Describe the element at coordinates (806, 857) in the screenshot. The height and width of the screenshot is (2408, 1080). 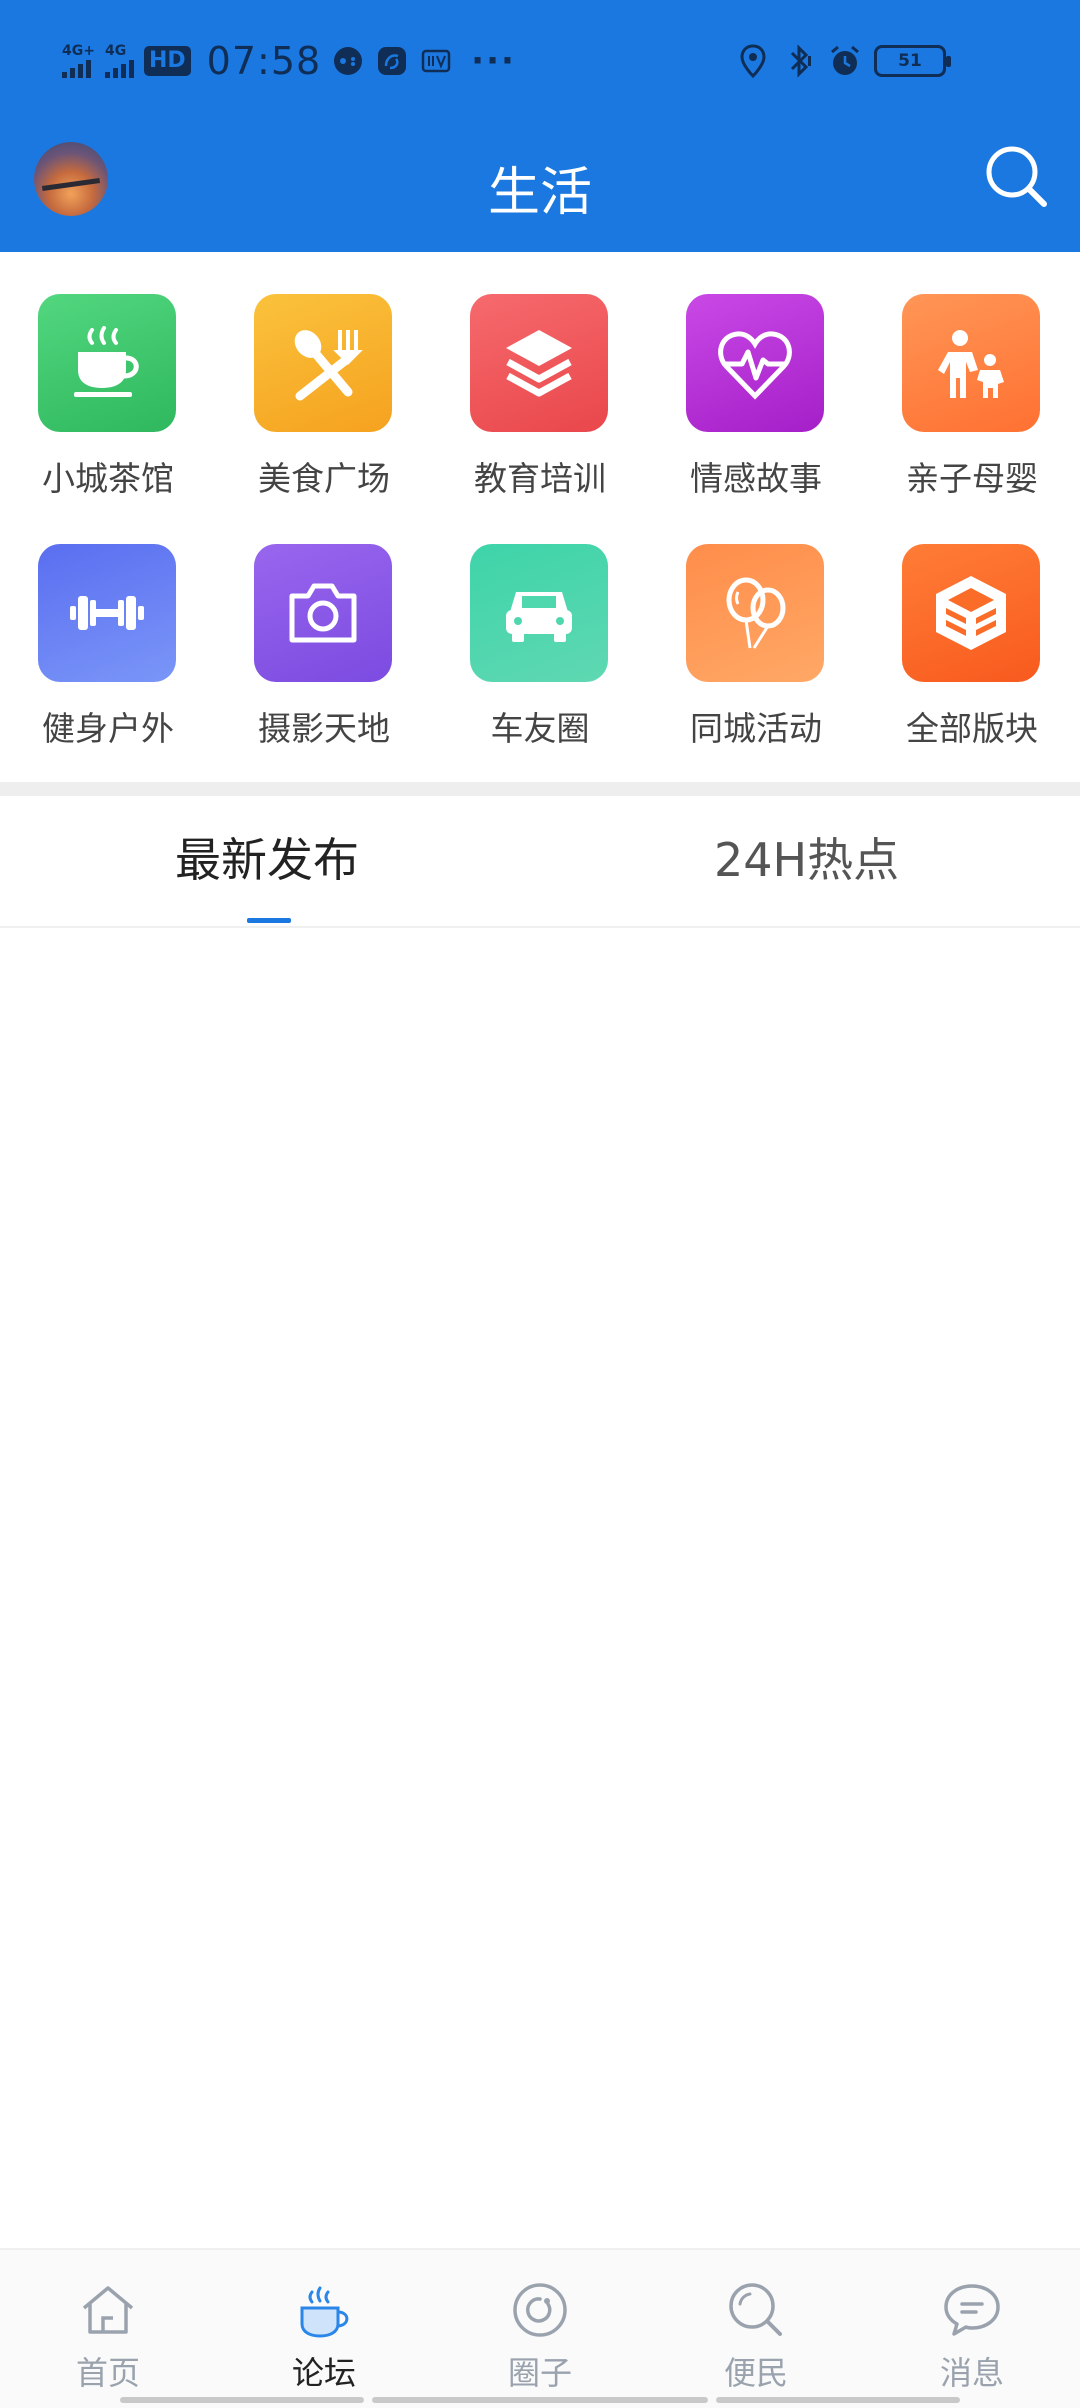
I see `tab-24h-hot: 24H热点` at that location.